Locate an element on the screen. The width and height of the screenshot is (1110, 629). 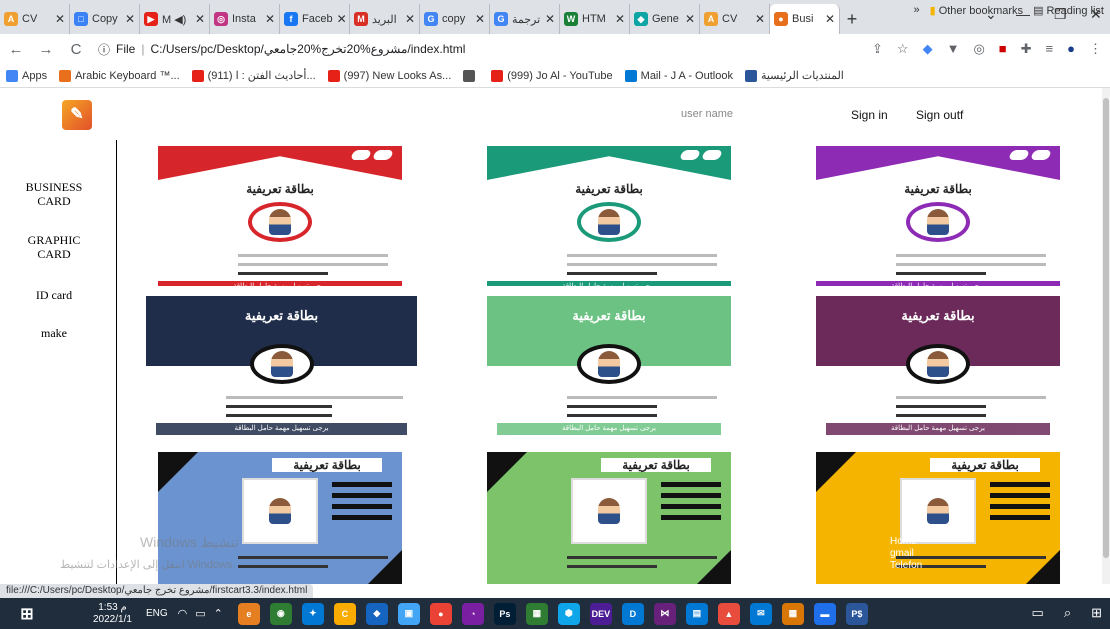
profile-avatar: ● is located at coordinates (1071, 49).